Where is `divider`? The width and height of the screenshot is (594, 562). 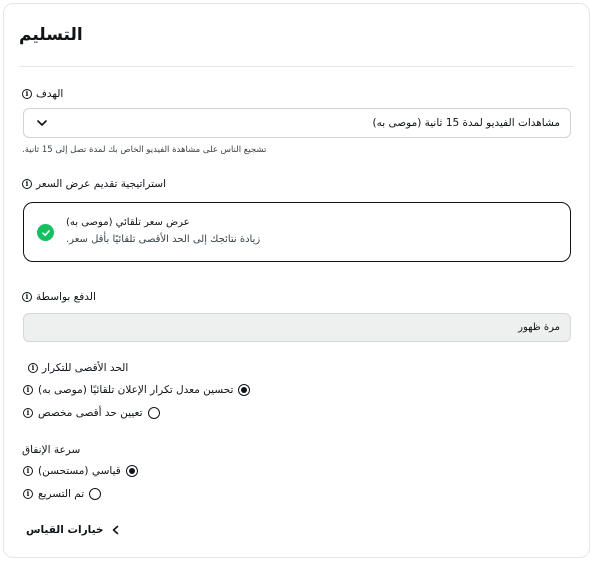
divider is located at coordinates (296, 66).